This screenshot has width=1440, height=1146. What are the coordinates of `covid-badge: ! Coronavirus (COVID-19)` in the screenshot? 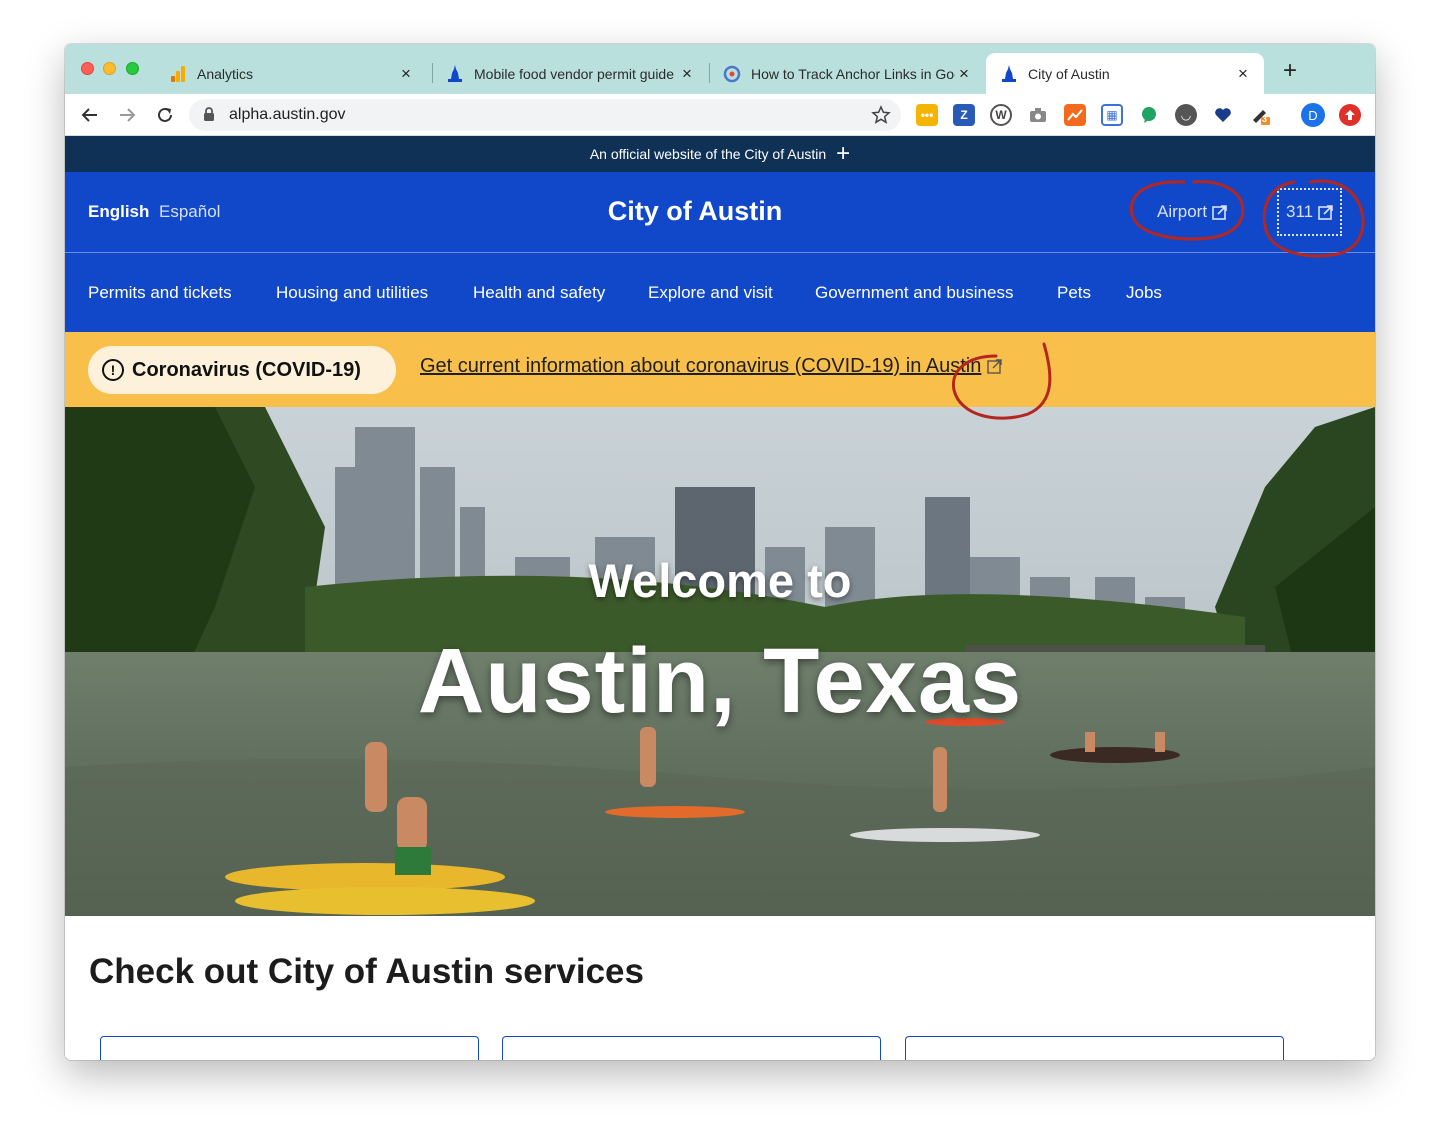 It's located at (242, 370).